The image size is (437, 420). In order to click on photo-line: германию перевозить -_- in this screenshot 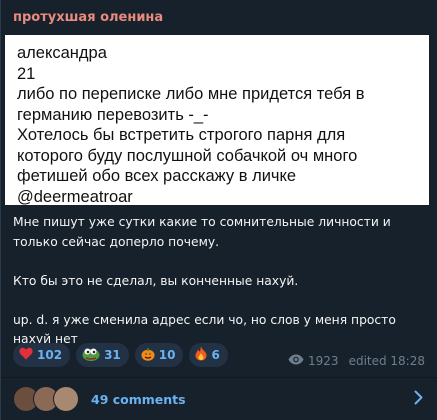, I will do `click(113, 114)`.